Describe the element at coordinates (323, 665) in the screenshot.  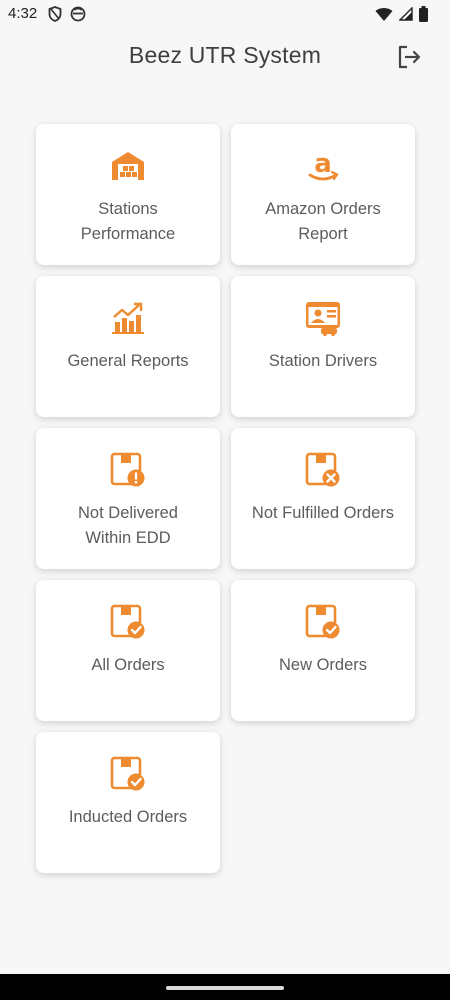
I see `card-label: New Orders` at that location.